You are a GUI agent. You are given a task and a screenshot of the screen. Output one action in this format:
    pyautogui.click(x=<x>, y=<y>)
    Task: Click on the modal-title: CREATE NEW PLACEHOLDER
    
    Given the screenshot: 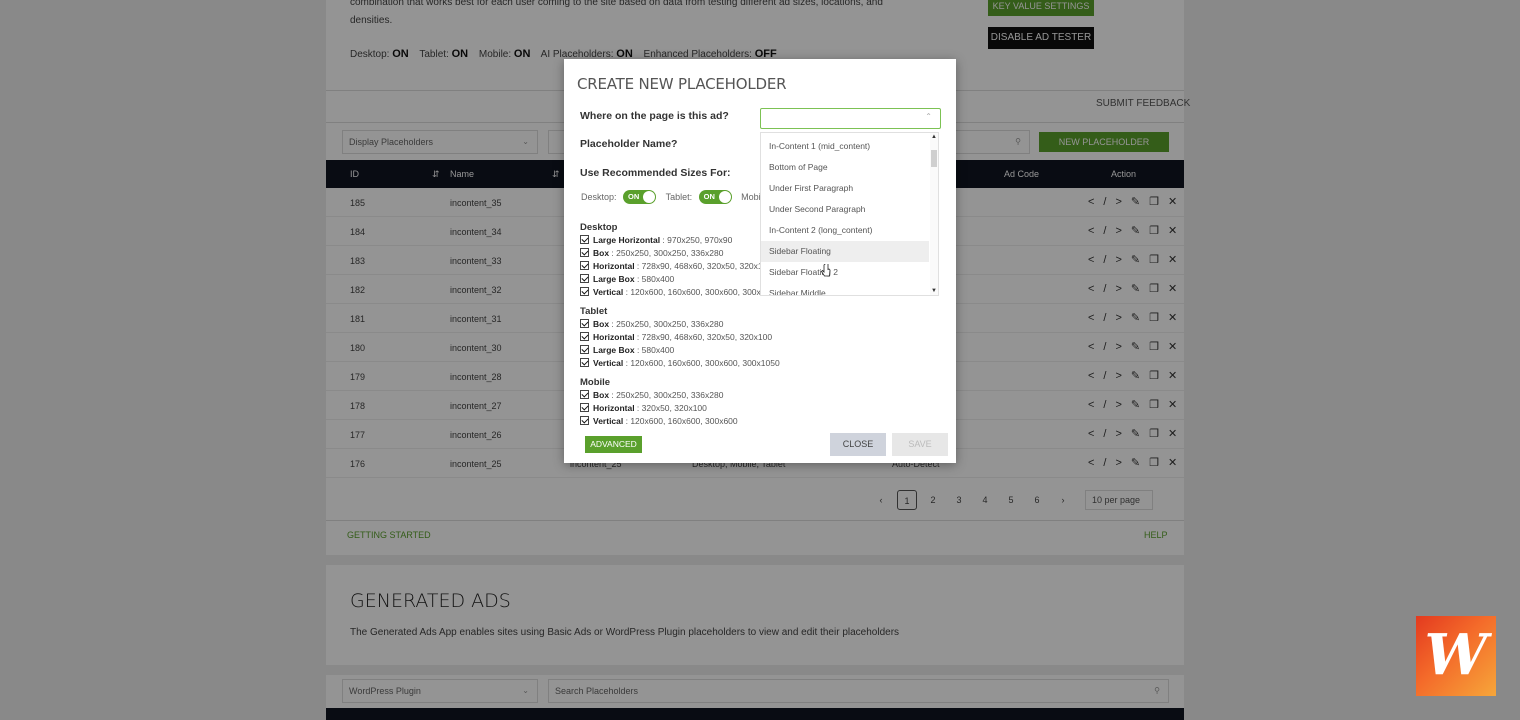 What is the action you would take?
    pyautogui.click(x=682, y=84)
    